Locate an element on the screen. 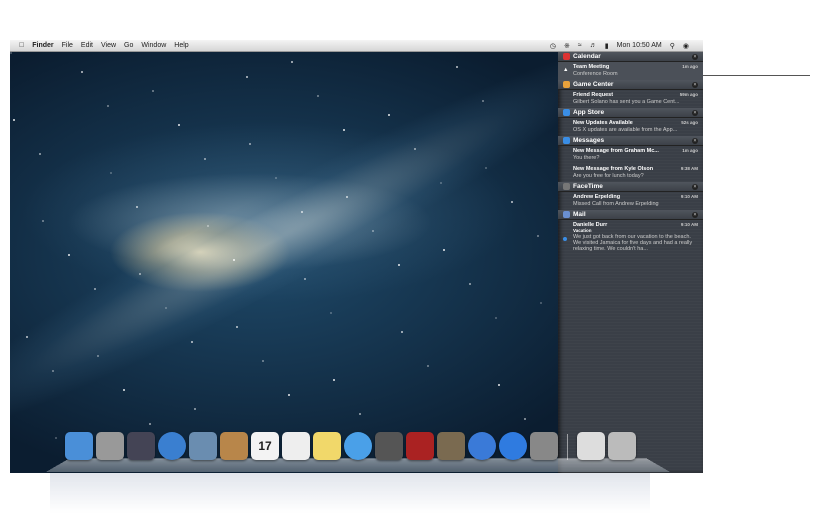 Image resolution: width=820 pixels, height=524 pixels. dock-safari-icon is located at coordinates (172, 446).